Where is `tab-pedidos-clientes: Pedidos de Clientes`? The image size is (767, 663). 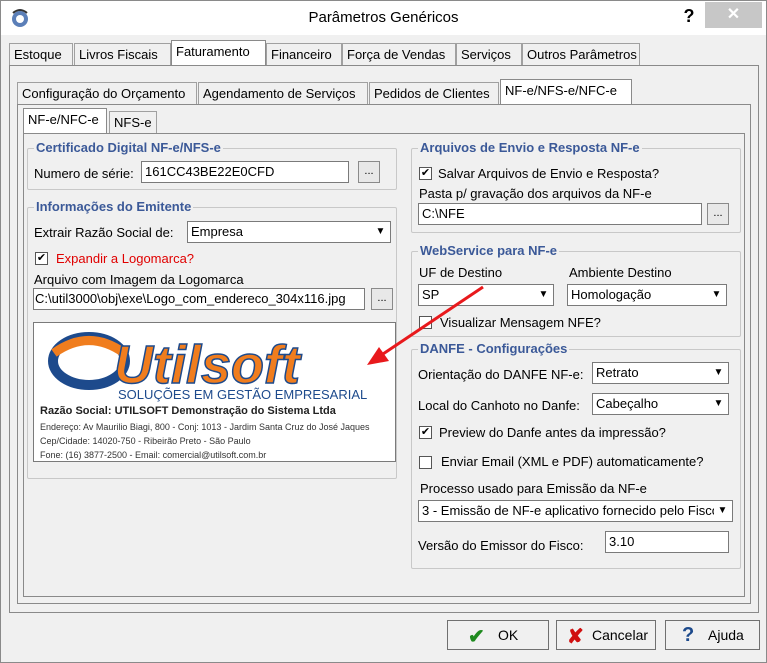
tab-pedidos-clientes: Pedidos de Clientes is located at coordinates (434, 93).